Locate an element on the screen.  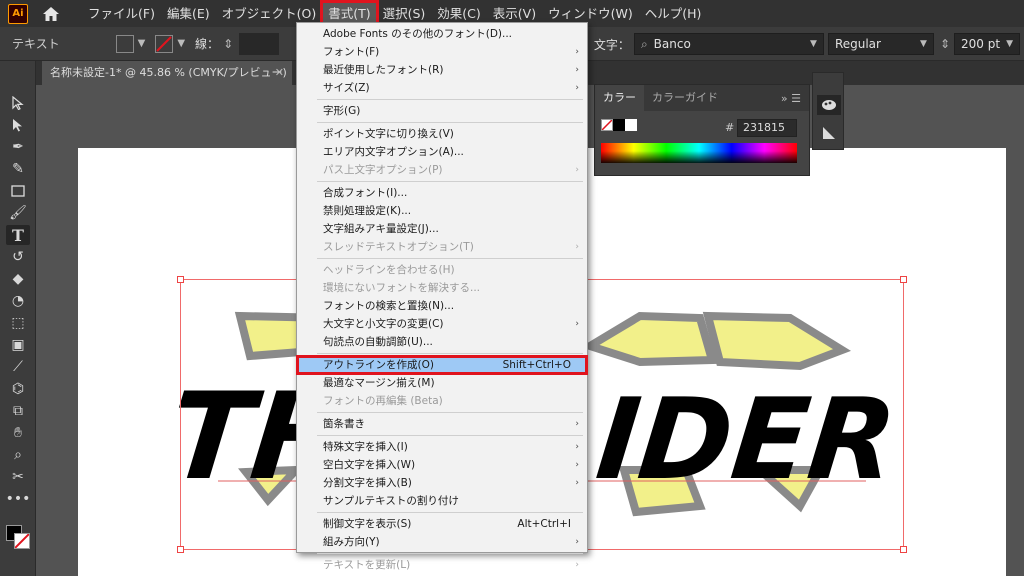
menu-item-shortcut: Alt+Ctrl+I is located at coordinates (544, 524).